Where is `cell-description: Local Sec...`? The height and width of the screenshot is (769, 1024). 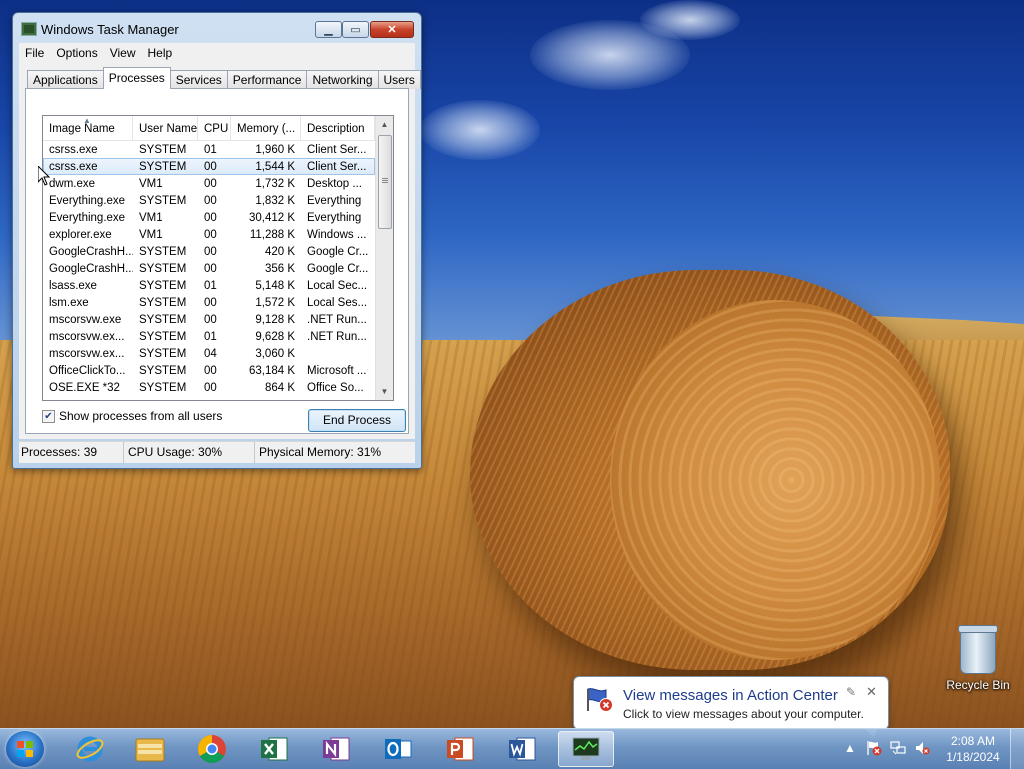
cell-description: Local Sec... is located at coordinates (337, 285).